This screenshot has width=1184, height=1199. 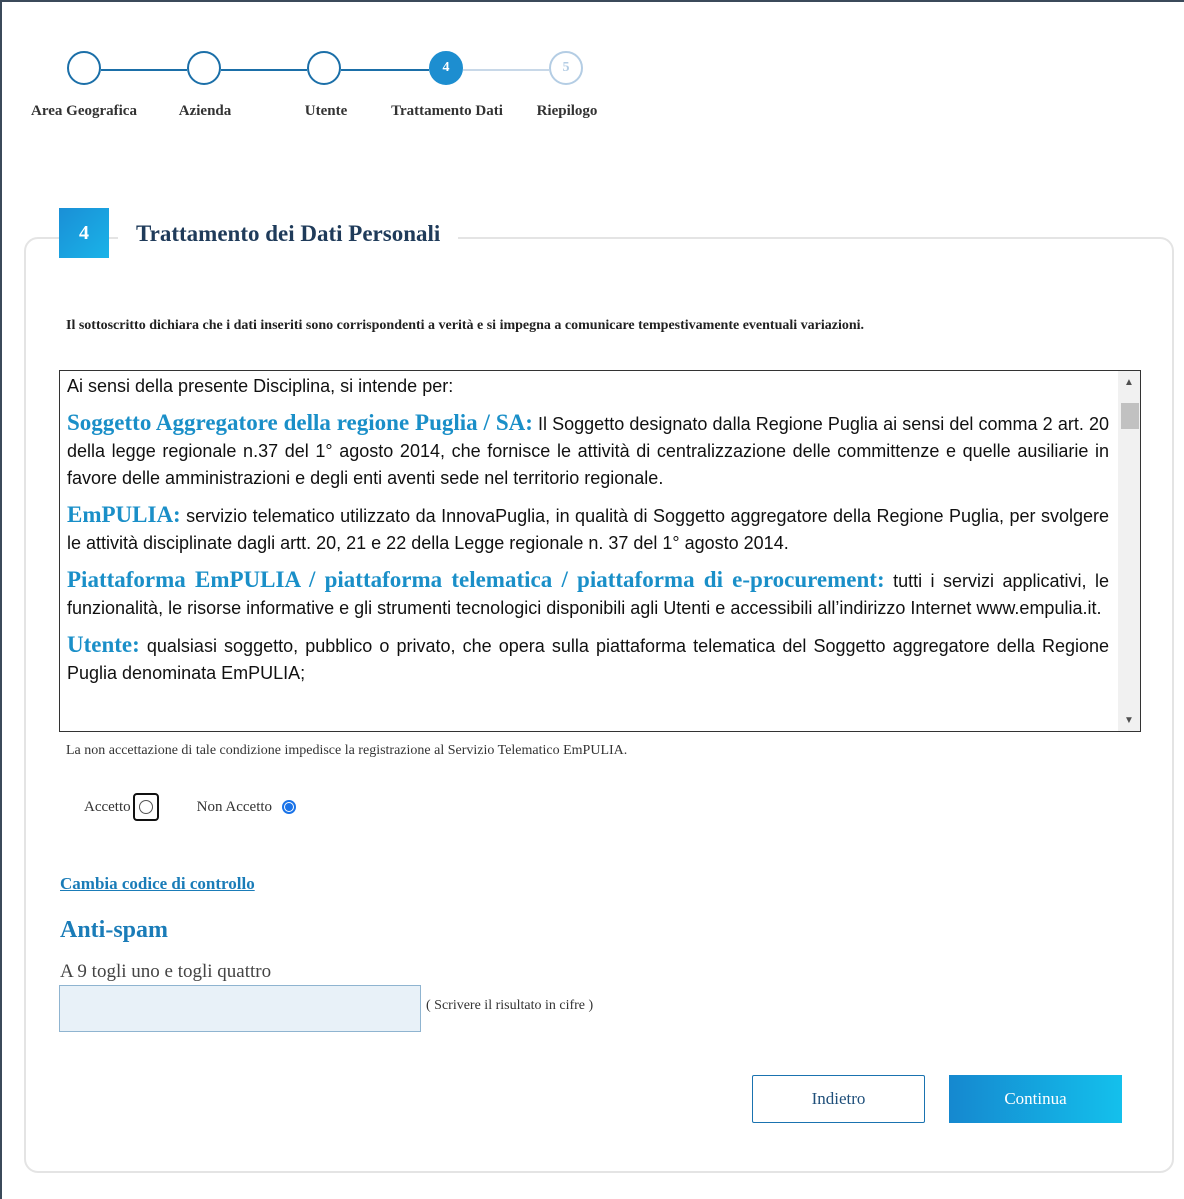 I want to click on change-code-link: Cambia codice di controllo, so click(x=157, y=884).